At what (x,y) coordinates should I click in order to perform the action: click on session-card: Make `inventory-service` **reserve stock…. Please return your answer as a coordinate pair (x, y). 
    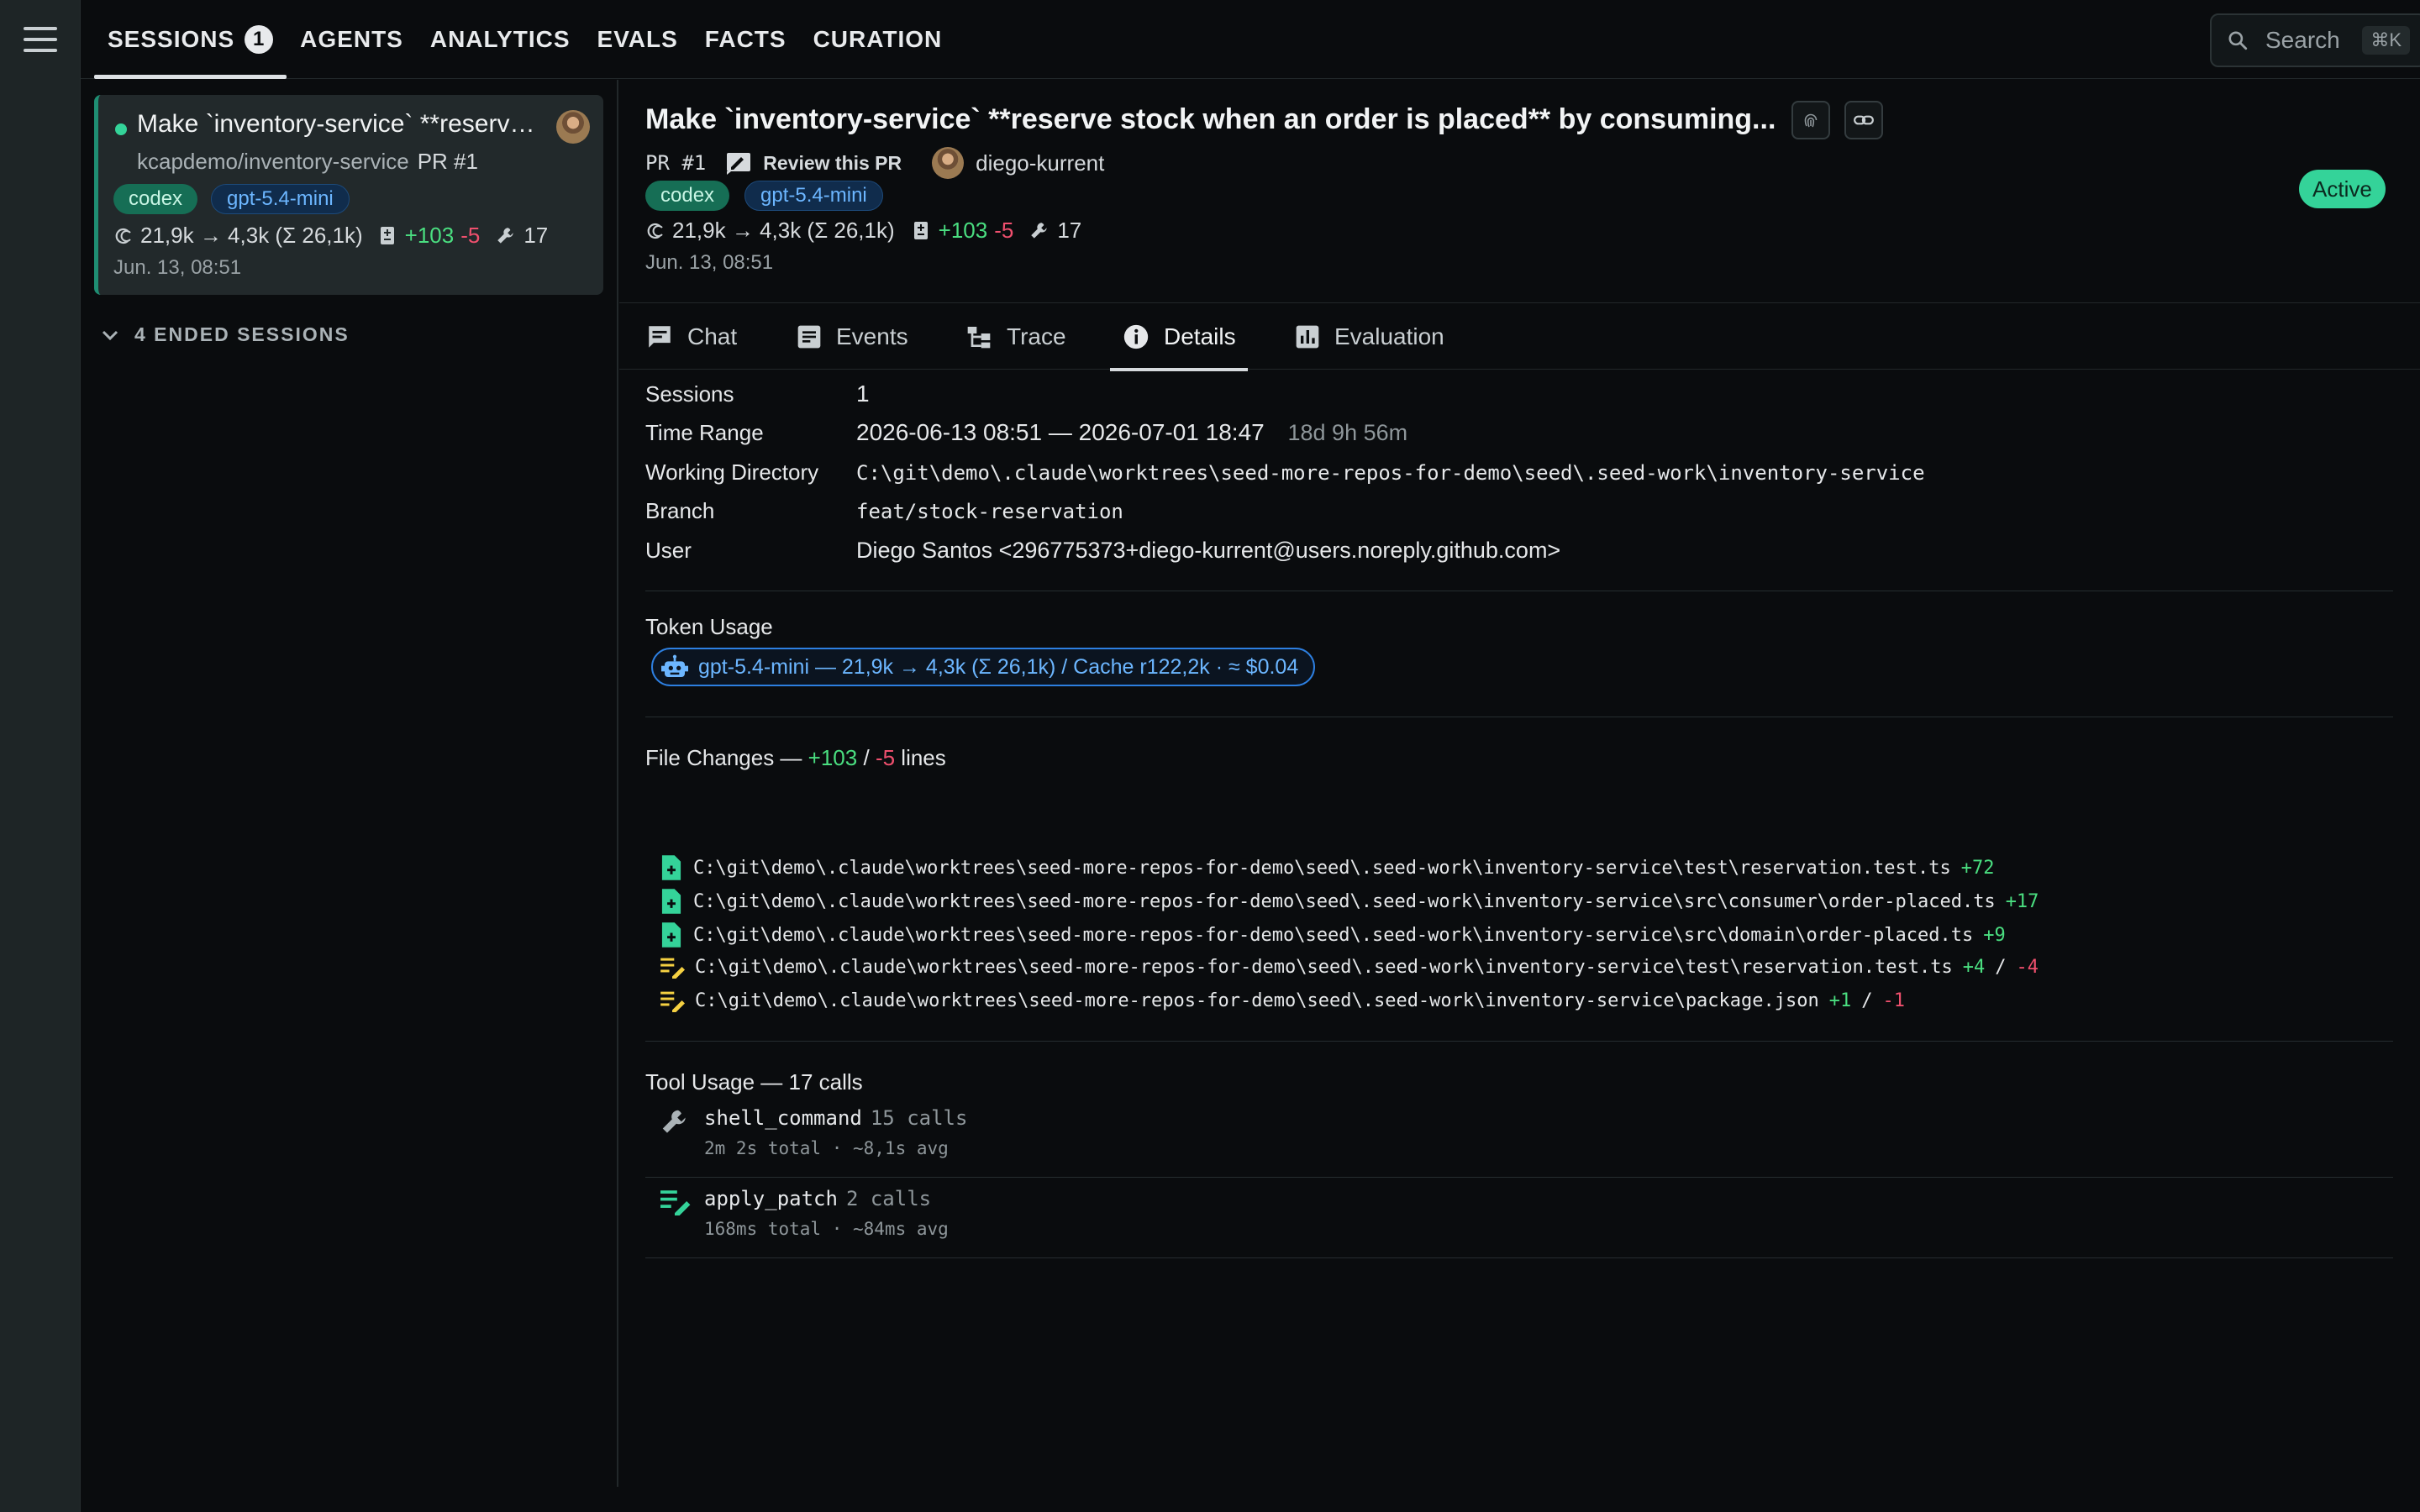
    Looking at the image, I should click on (348, 195).